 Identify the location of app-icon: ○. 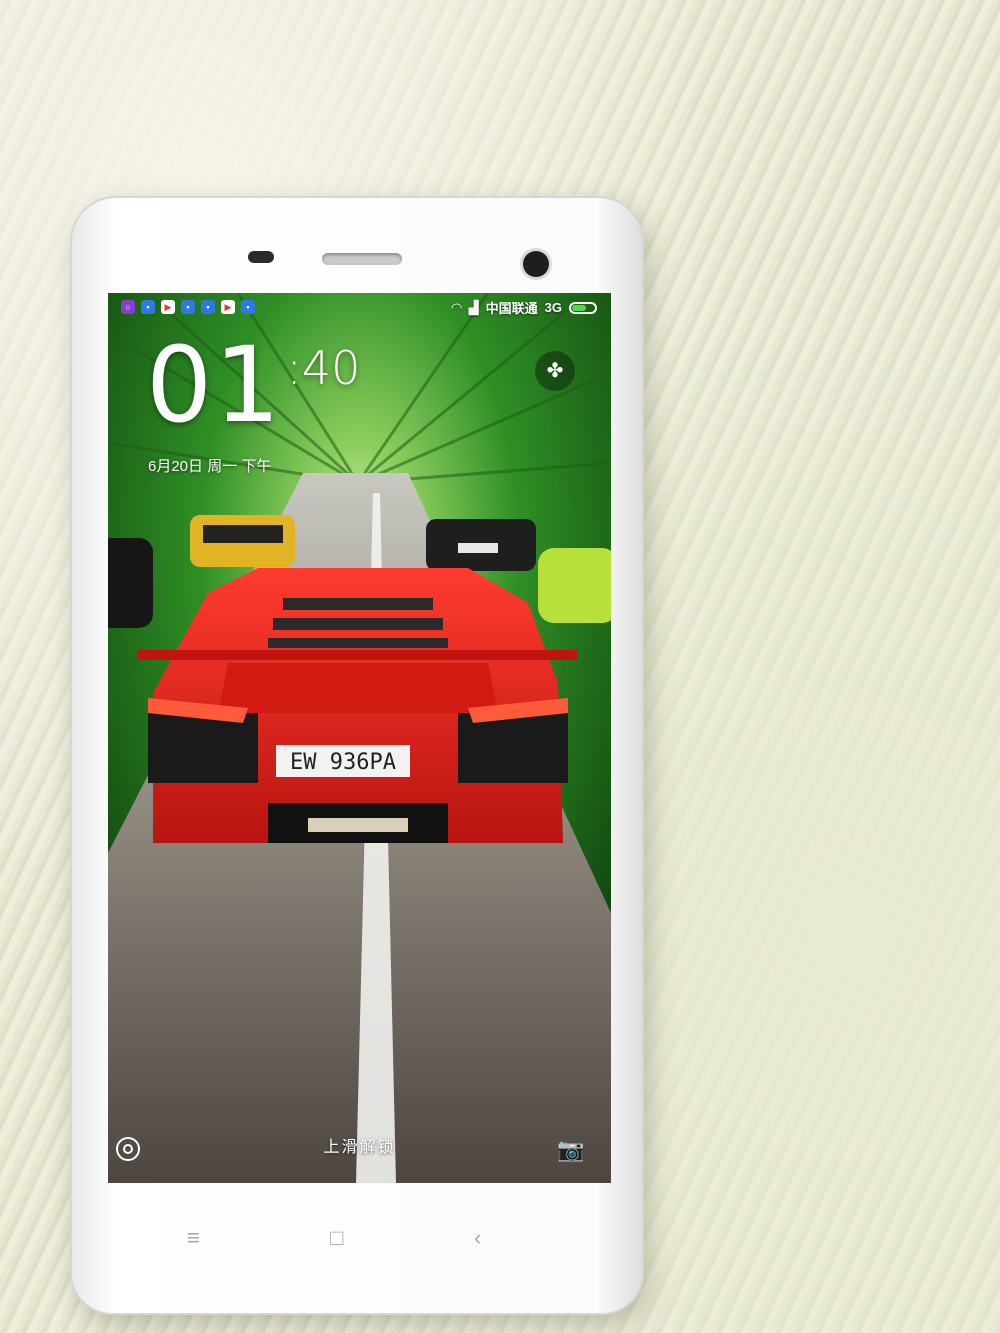
(128, 307).